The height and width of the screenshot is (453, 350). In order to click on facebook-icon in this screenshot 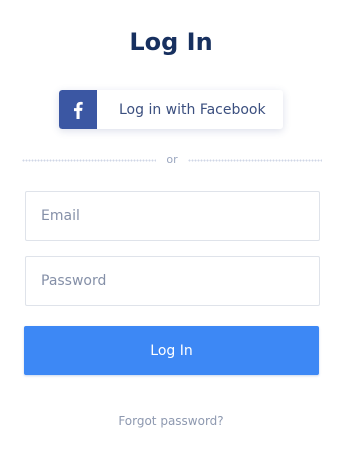, I will do `click(78, 109)`.